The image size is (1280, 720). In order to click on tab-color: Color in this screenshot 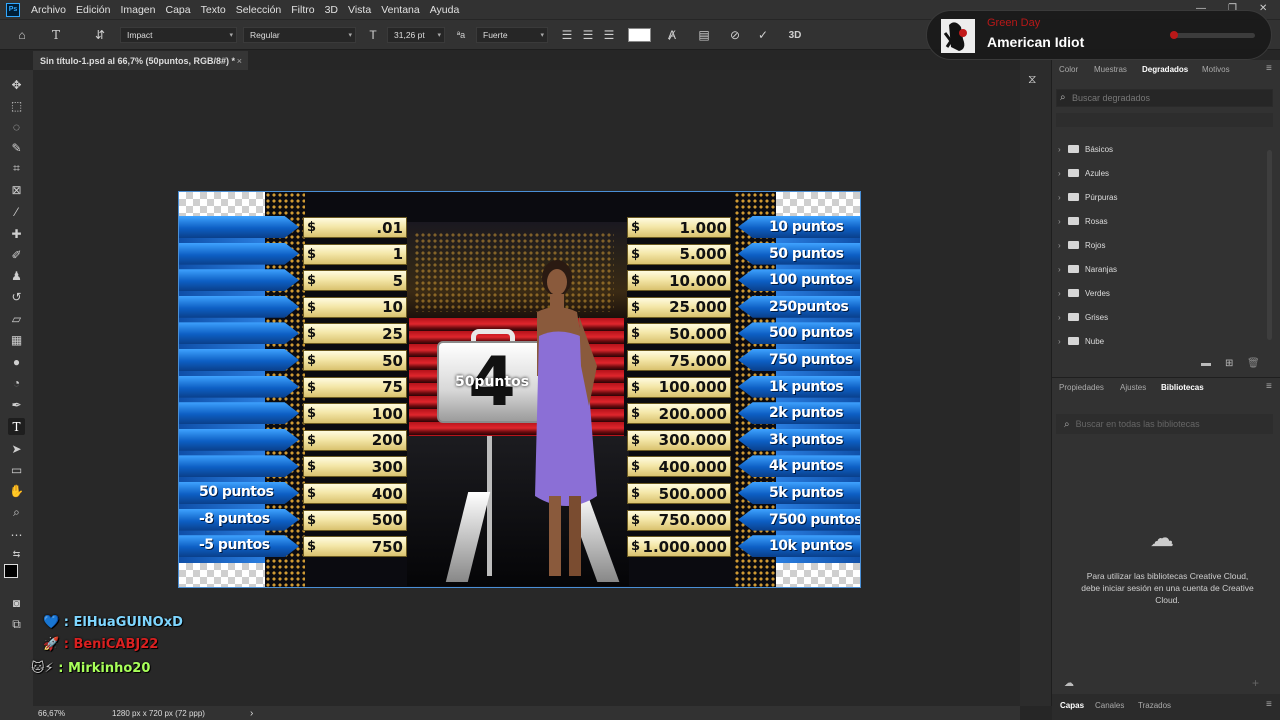, I will do `click(1068, 69)`.